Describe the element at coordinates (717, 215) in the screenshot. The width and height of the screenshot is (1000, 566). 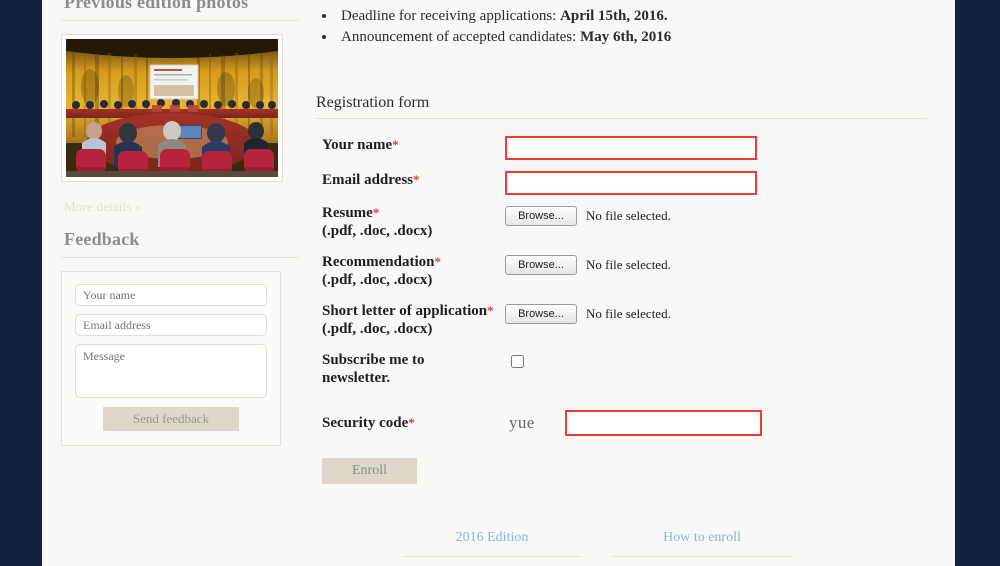
I see `resume-control: Browse... No file selected.` at that location.